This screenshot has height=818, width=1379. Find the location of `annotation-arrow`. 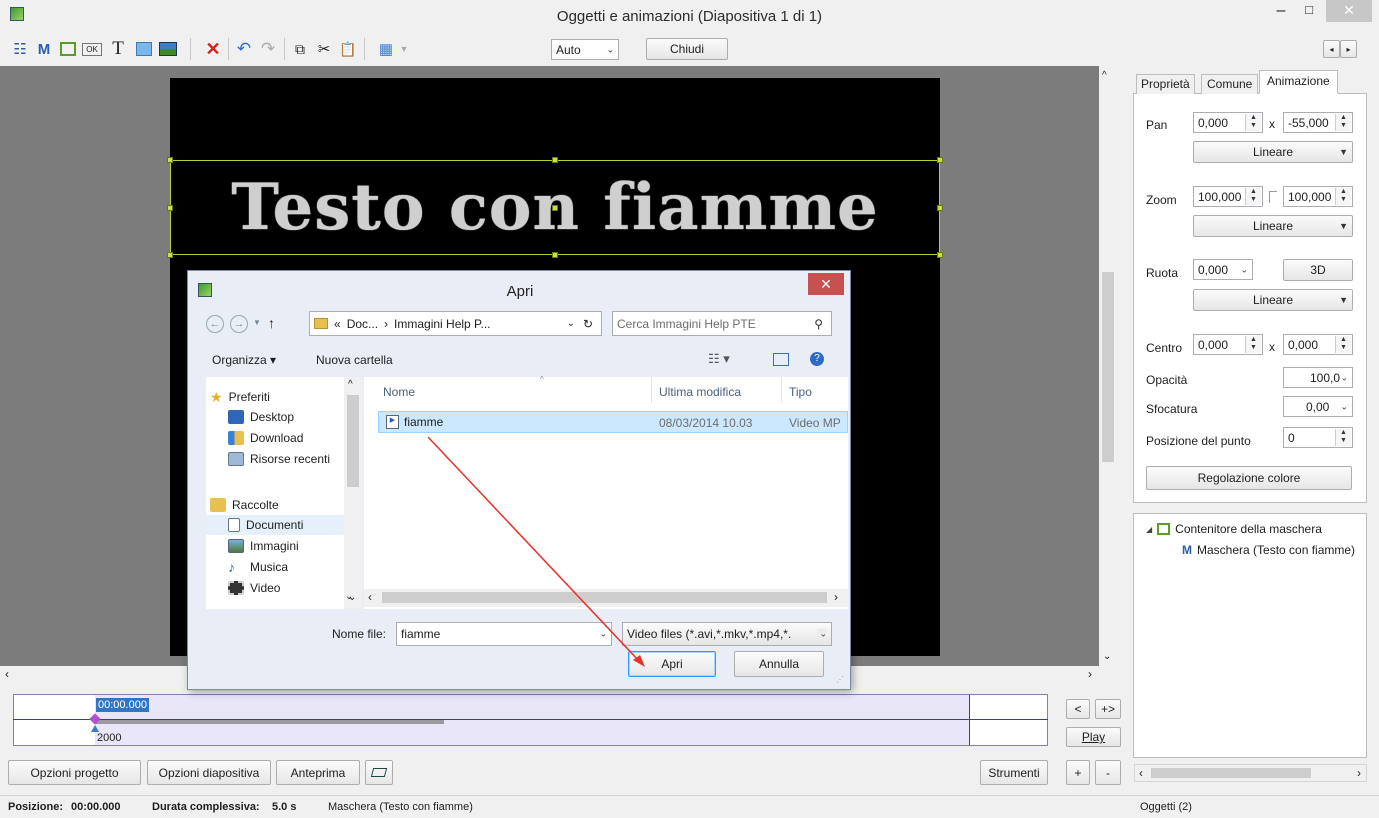

annotation-arrow is located at coordinates (536, 551).